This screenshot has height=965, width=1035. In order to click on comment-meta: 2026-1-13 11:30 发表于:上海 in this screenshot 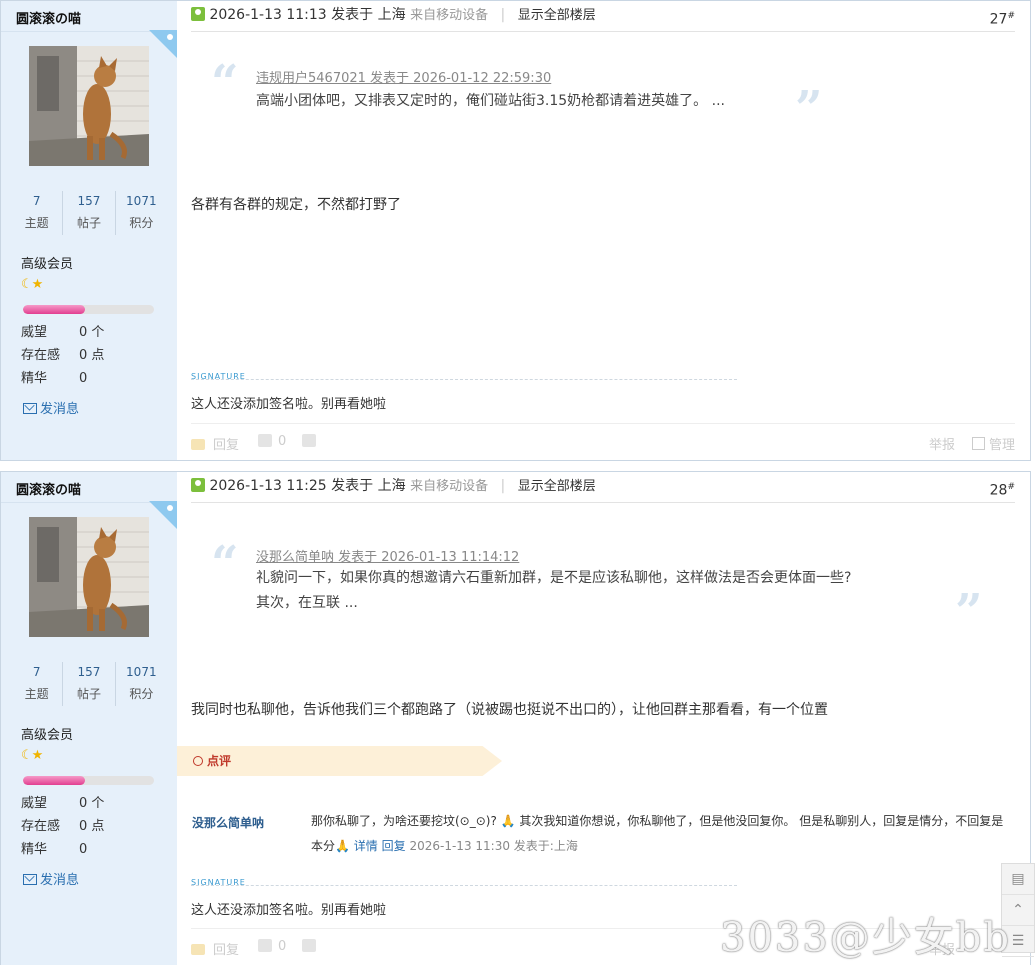, I will do `click(493, 846)`.